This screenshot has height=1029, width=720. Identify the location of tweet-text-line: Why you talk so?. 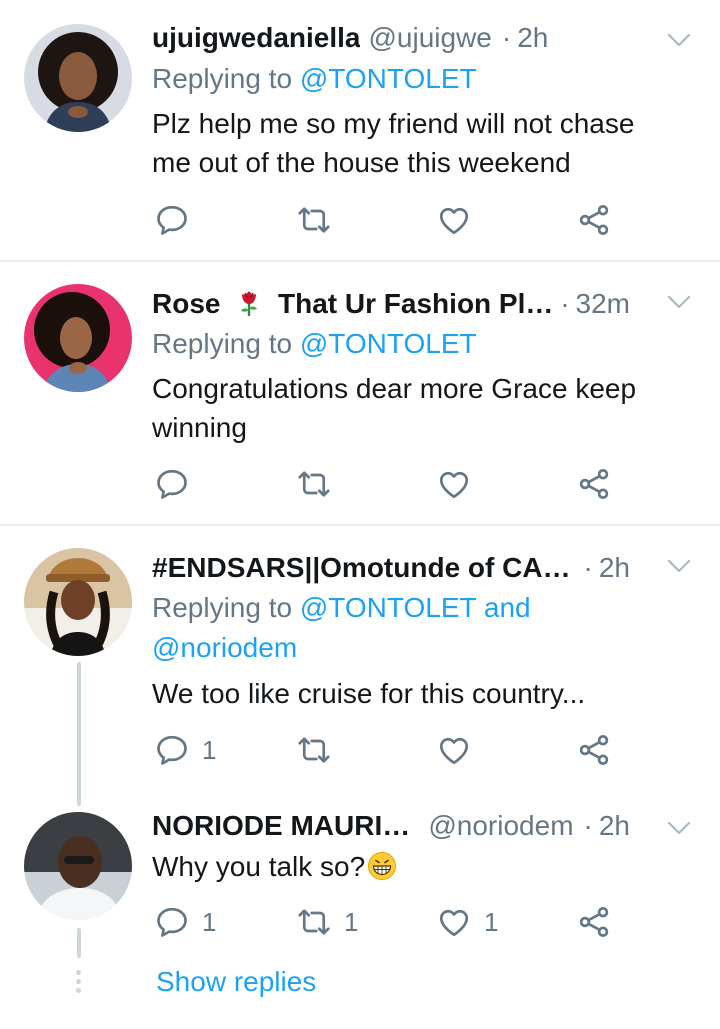
(259, 866).